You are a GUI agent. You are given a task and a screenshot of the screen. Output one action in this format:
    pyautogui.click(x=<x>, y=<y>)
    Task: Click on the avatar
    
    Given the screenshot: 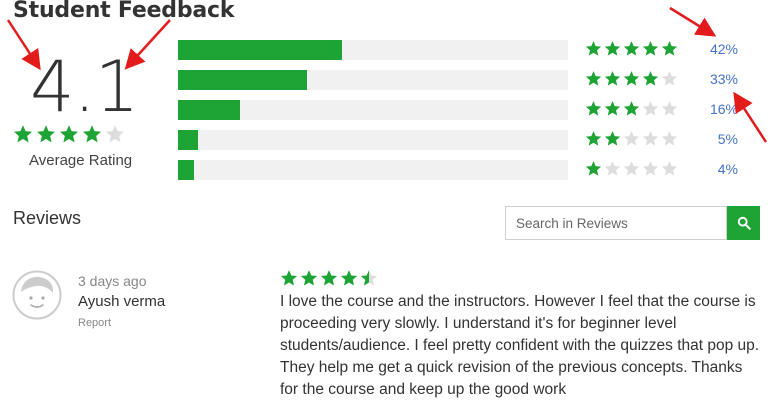 What is the action you would take?
    pyautogui.click(x=37, y=295)
    